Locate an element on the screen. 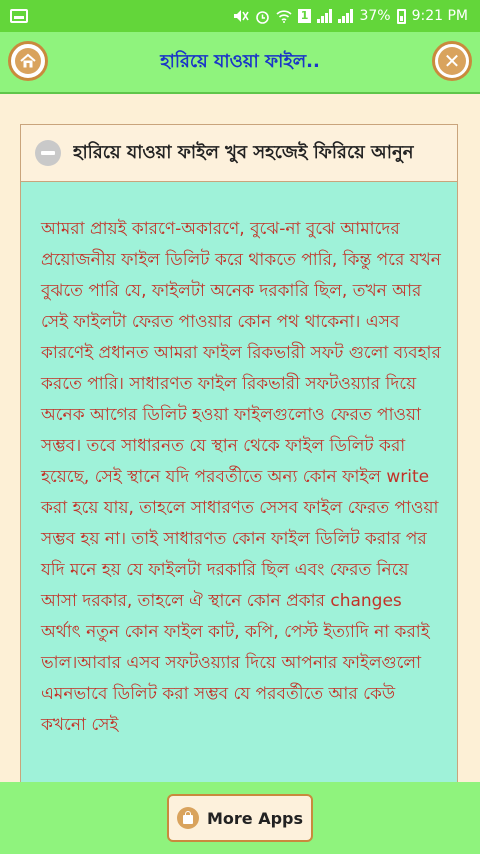 The width and height of the screenshot is (480, 854). more-apps-label: More Apps is located at coordinates (255, 818).